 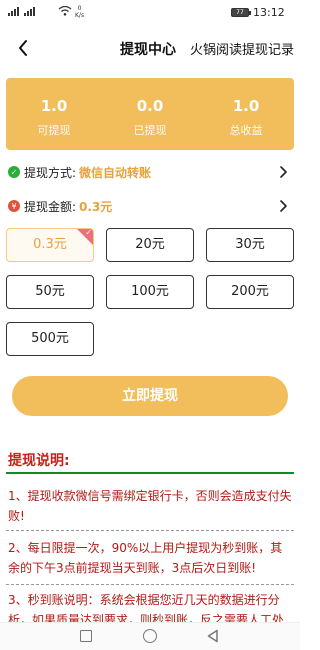 I want to click on page-title: 提现中心, so click(x=148, y=50).